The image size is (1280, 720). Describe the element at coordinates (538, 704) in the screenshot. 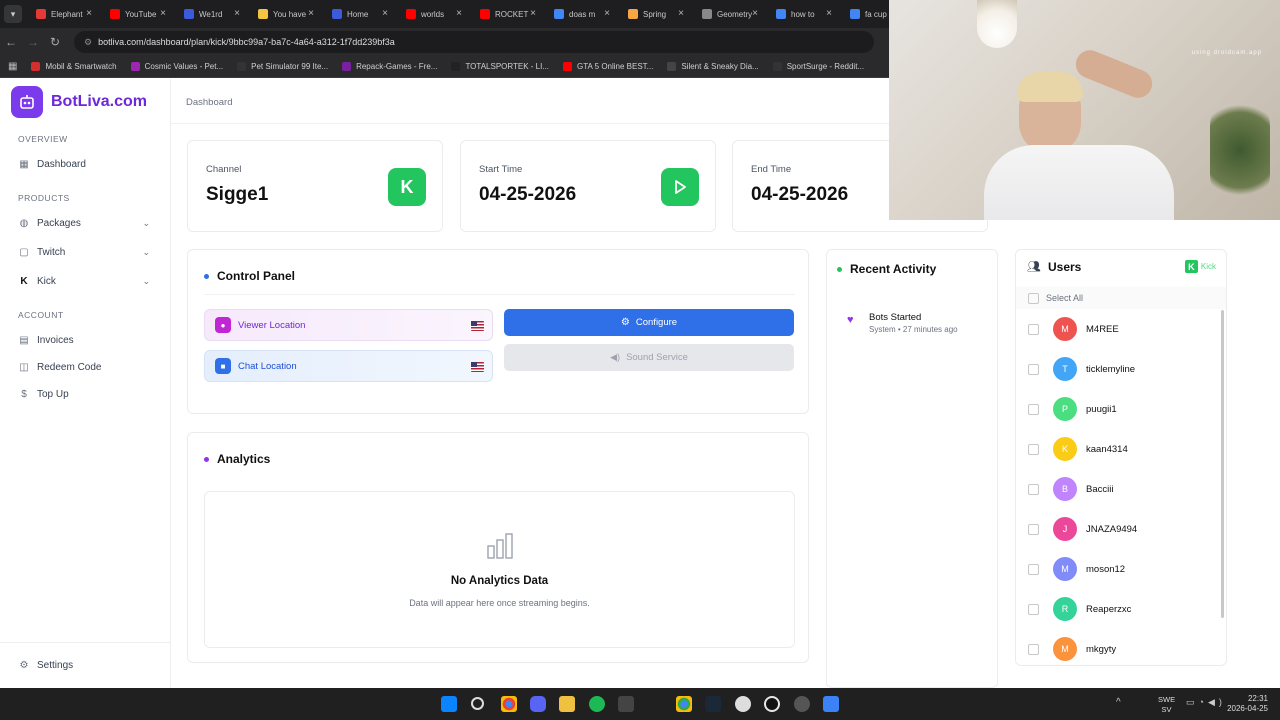

I see `discord-icon` at that location.